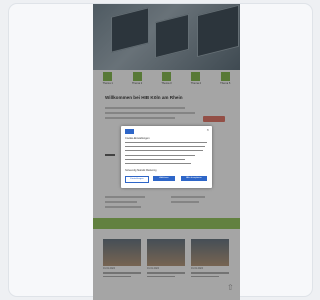  What do you see at coordinates (129, 131) in the screenshot?
I see `logo-icon` at bounding box center [129, 131].